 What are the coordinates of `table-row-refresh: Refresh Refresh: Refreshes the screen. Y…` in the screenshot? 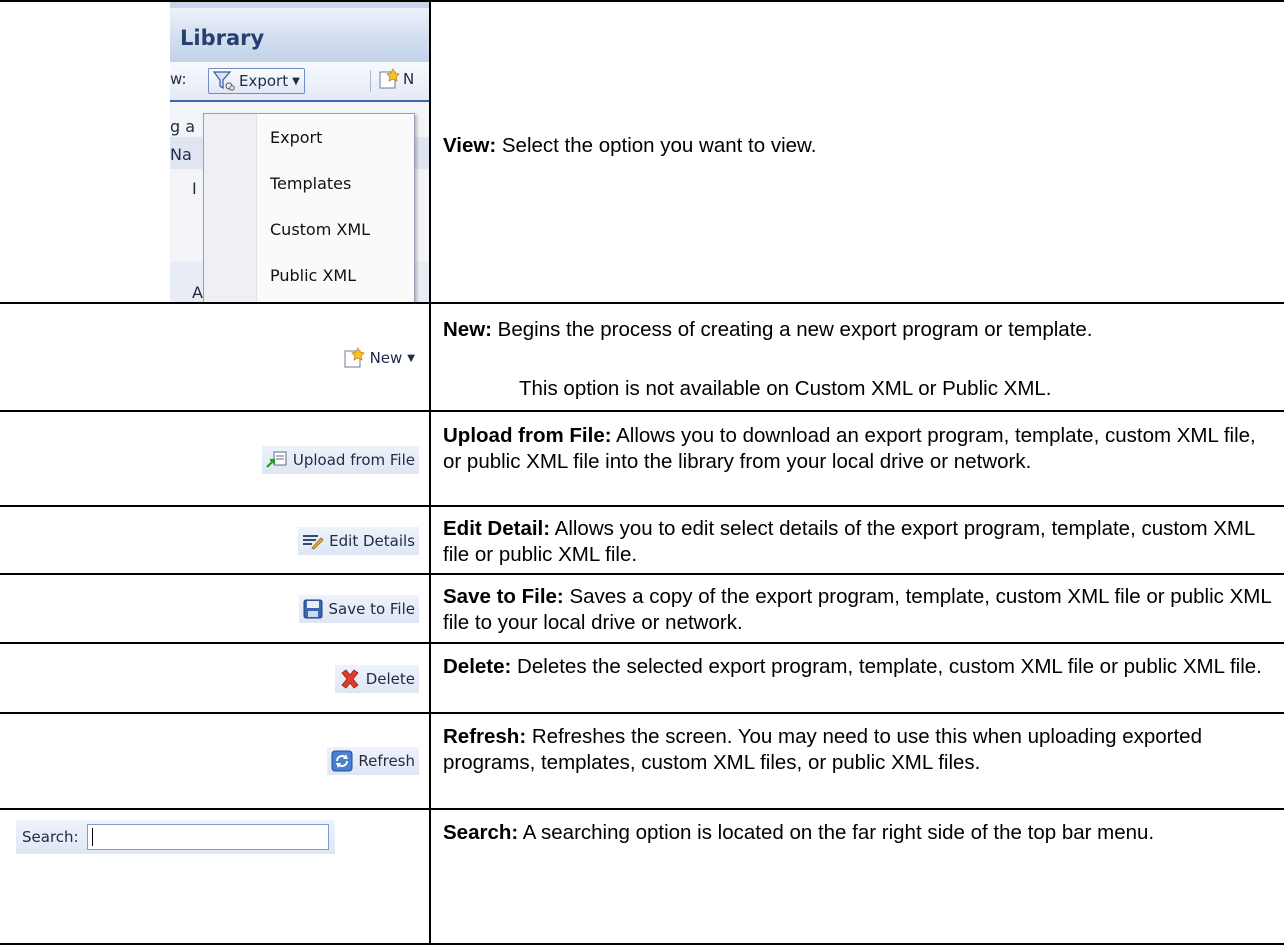 It's located at (642, 761).